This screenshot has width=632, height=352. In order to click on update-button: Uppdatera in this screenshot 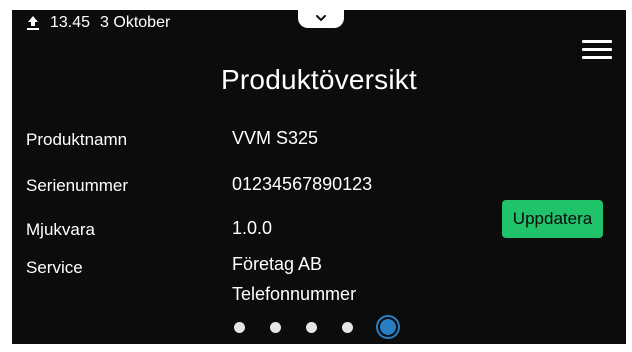, I will do `click(552, 219)`.